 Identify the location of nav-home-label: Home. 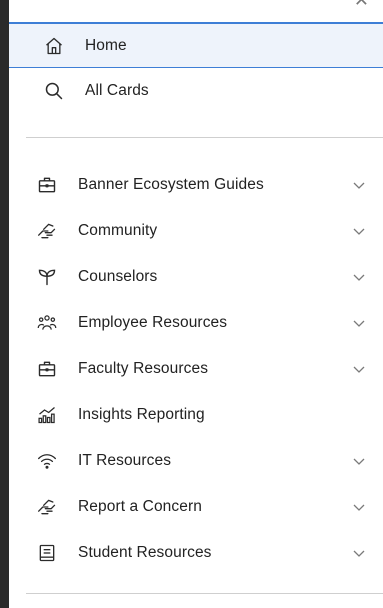
(106, 45).